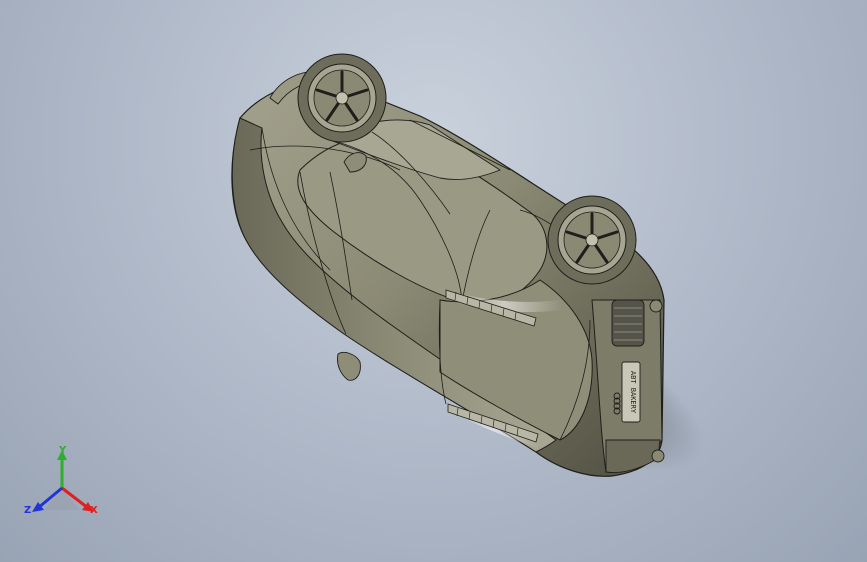 The width and height of the screenshot is (867, 562). What do you see at coordinates (94, 510) in the screenshot?
I see `x-axis-label: X` at bounding box center [94, 510].